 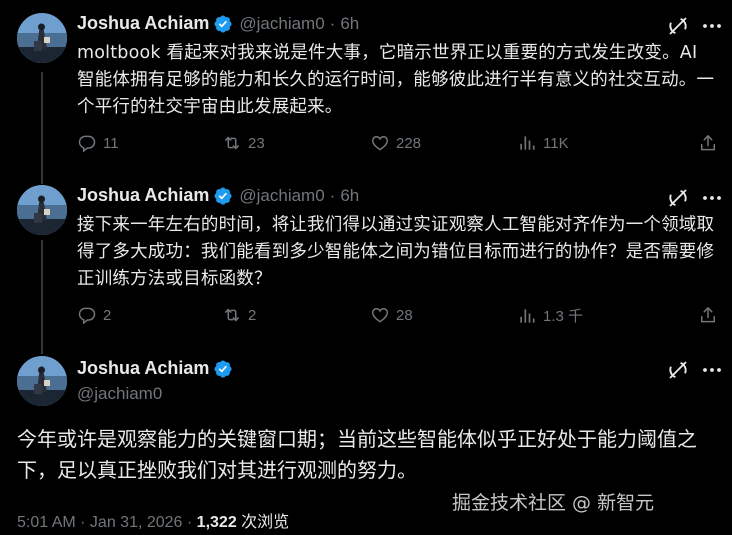 I want to click on like-count: 228, so click(x=409, y=143).